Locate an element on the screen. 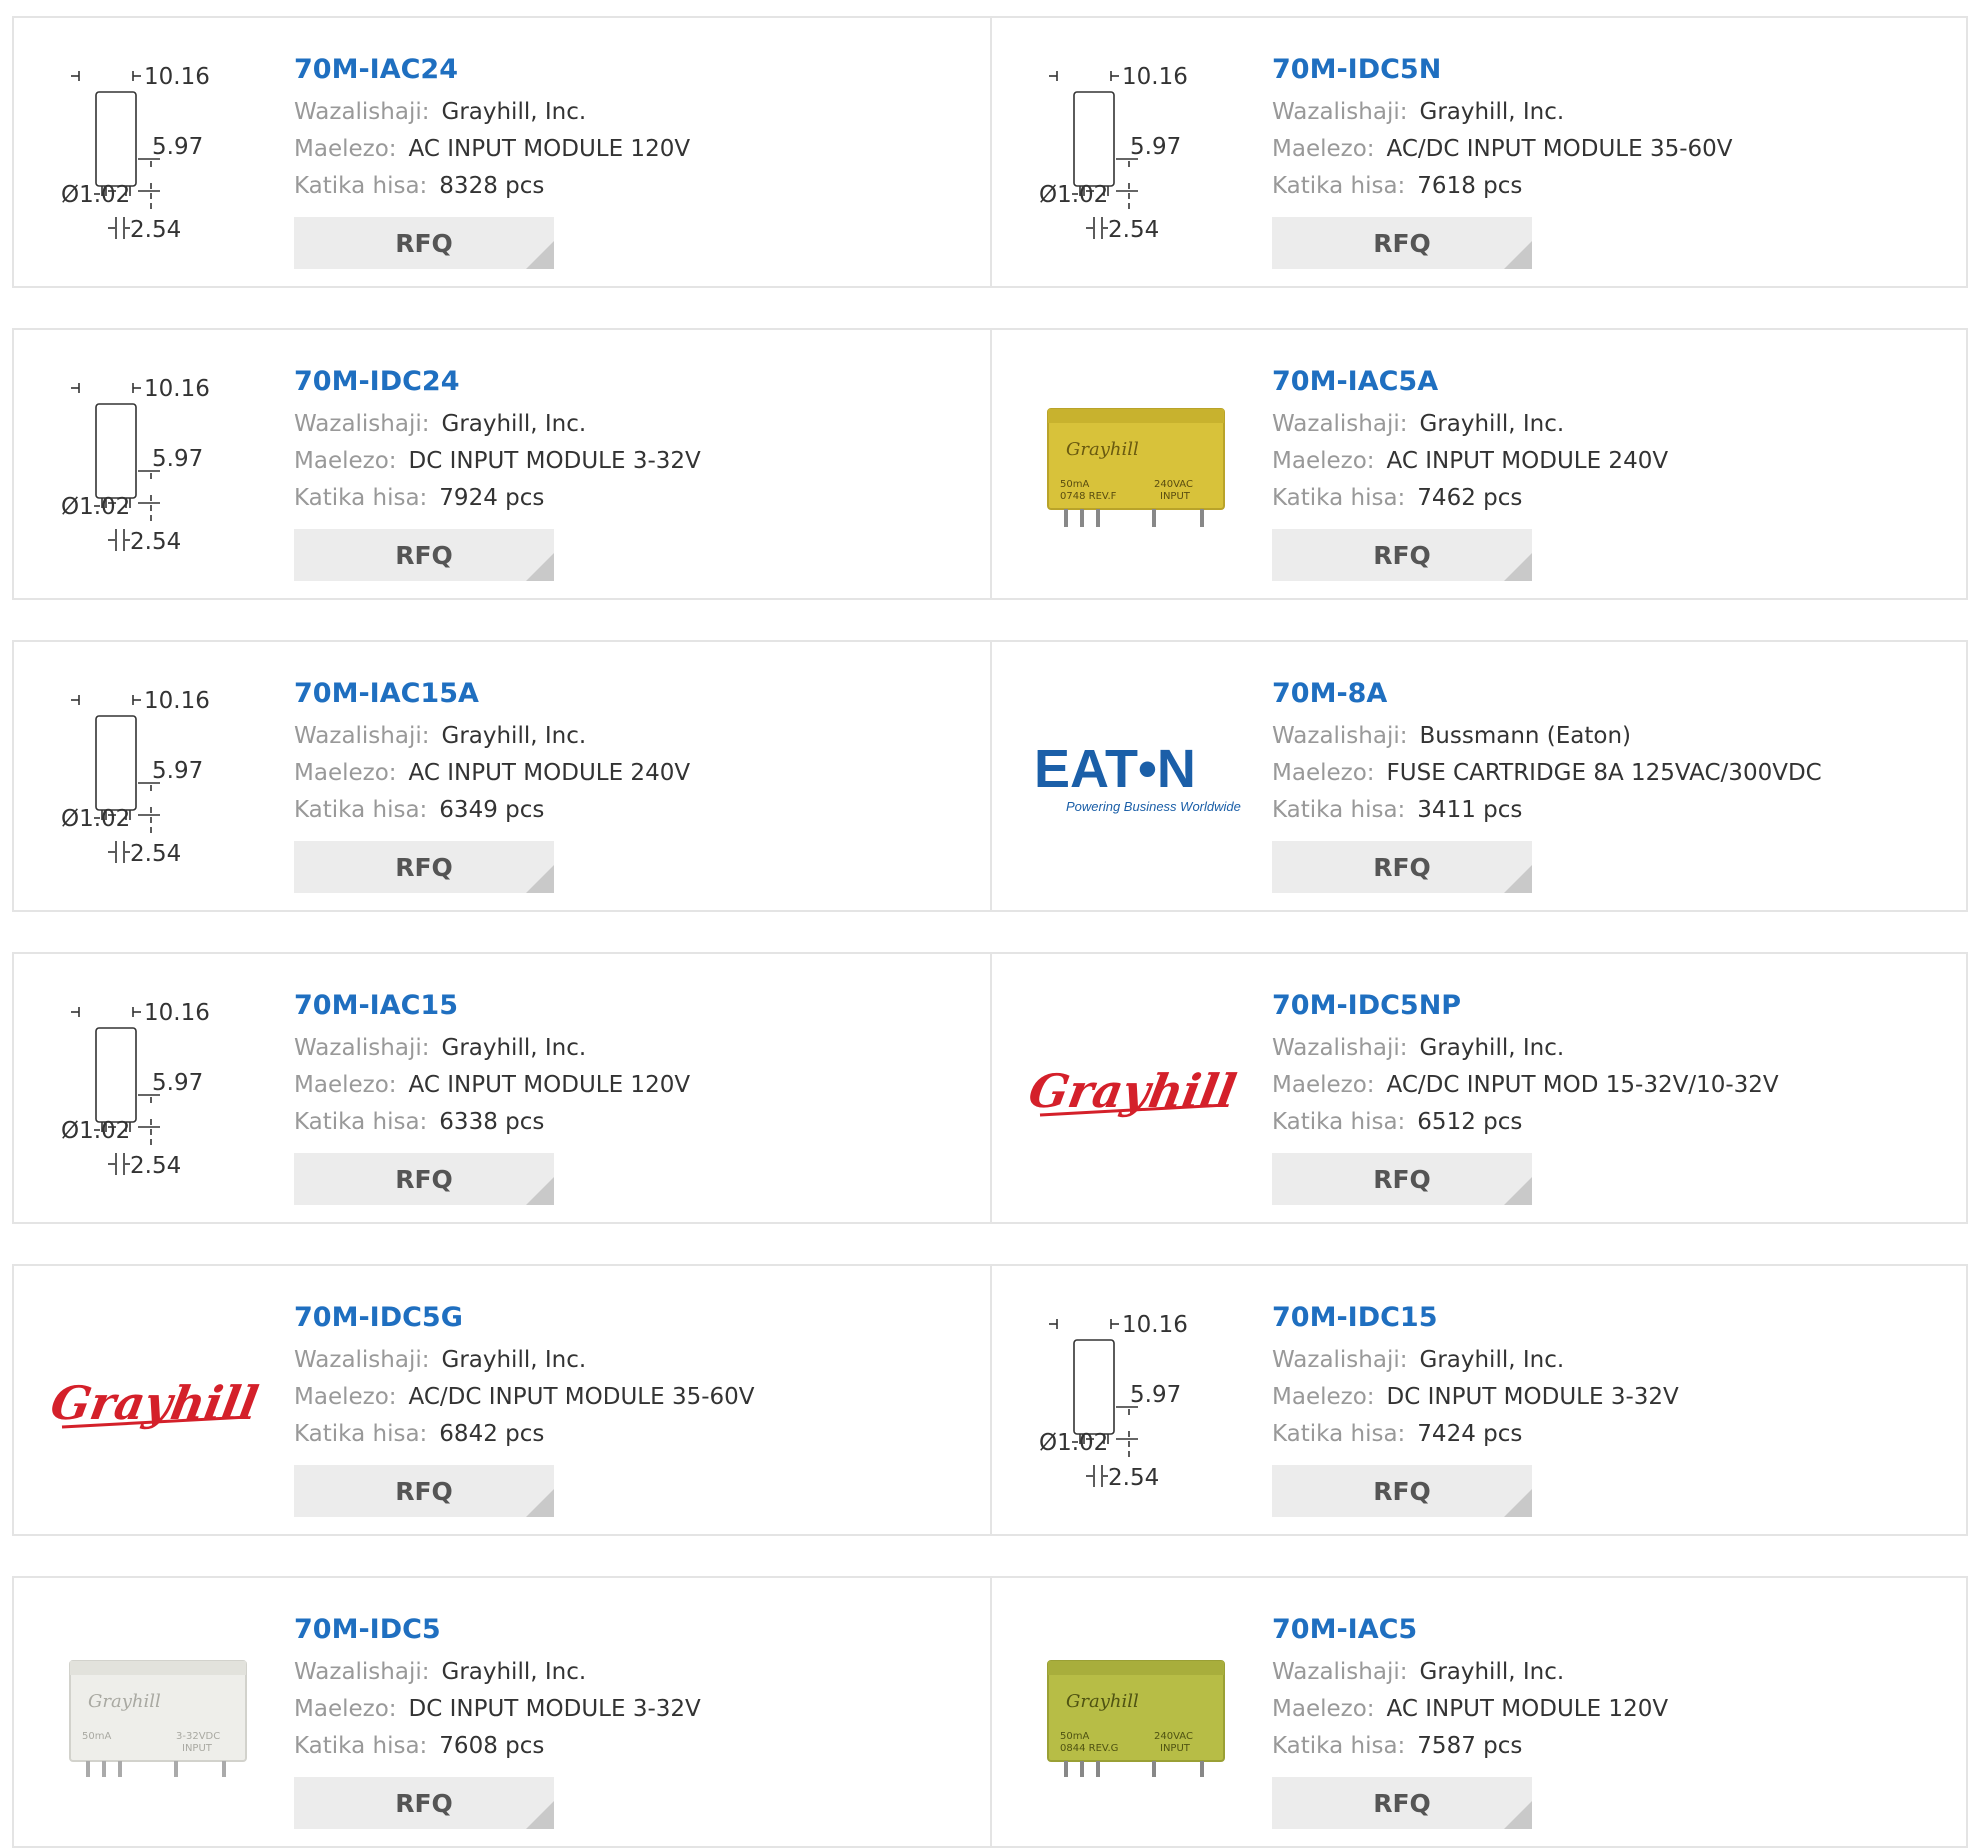 The width and height of the screenshot is (1968, 1848). product-name-link: 70M-IAC15A is located at coordinates (492, 694).